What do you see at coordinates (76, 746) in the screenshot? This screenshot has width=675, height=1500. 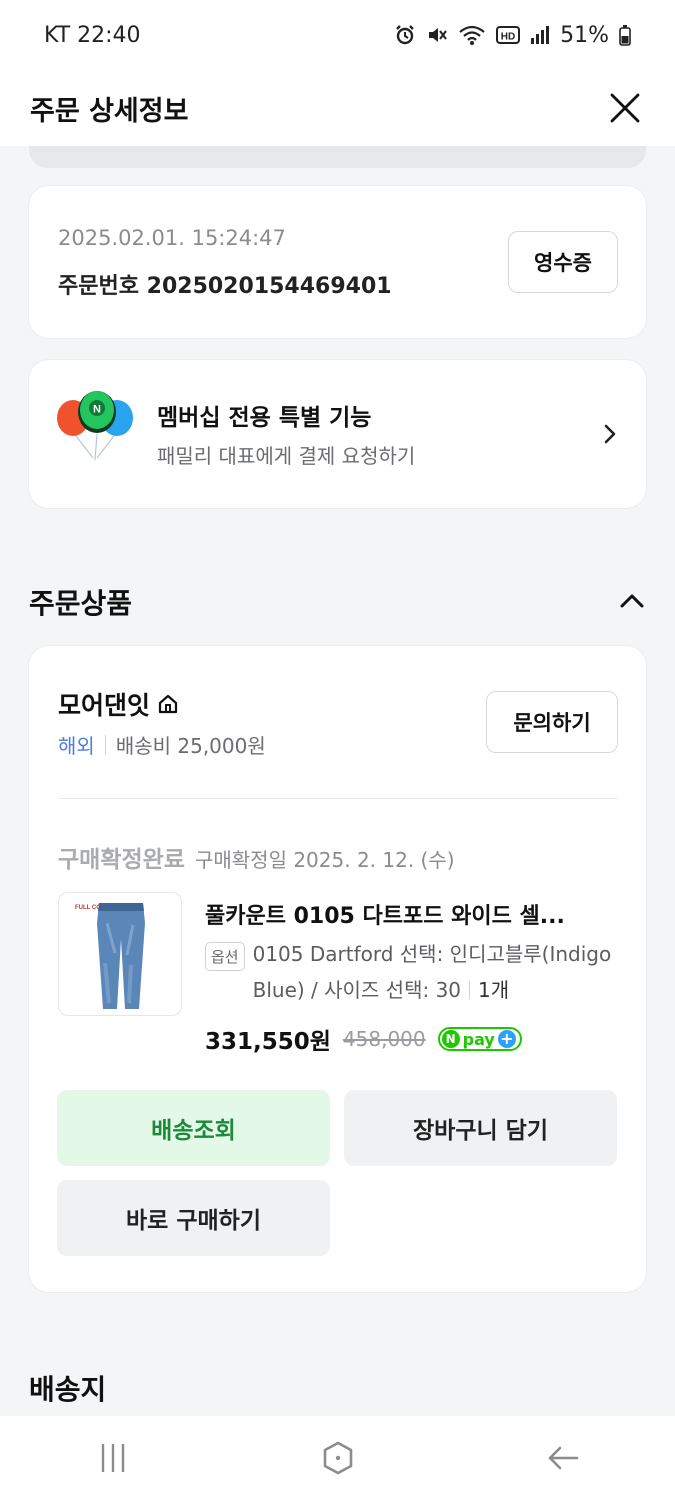 I see `overseas-badge: 해외` at bounding box center [76, 746].